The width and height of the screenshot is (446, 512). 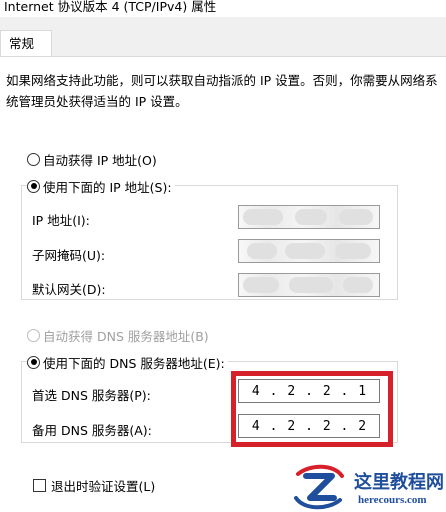 I want to click on auto-ip-radio-row: 自动获得 IP 地址(O), so click(x=92, y=159).